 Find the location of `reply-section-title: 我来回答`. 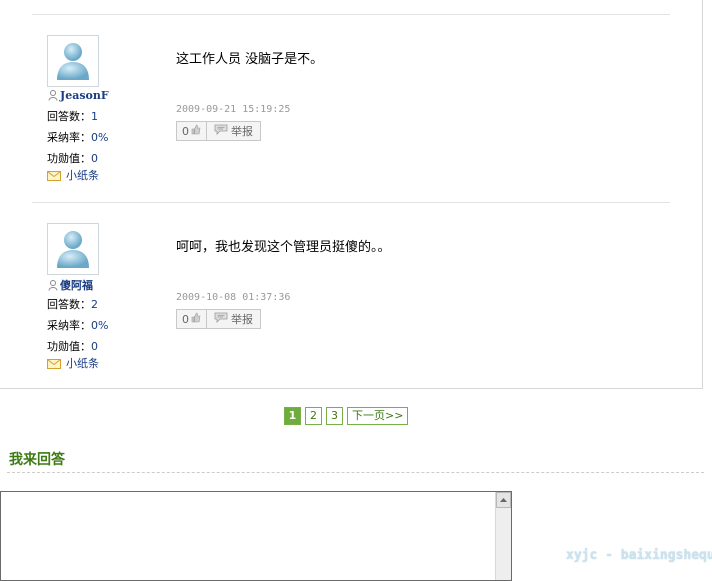

reply-section-title: 我来回答 is located at coordinates (37, 460).